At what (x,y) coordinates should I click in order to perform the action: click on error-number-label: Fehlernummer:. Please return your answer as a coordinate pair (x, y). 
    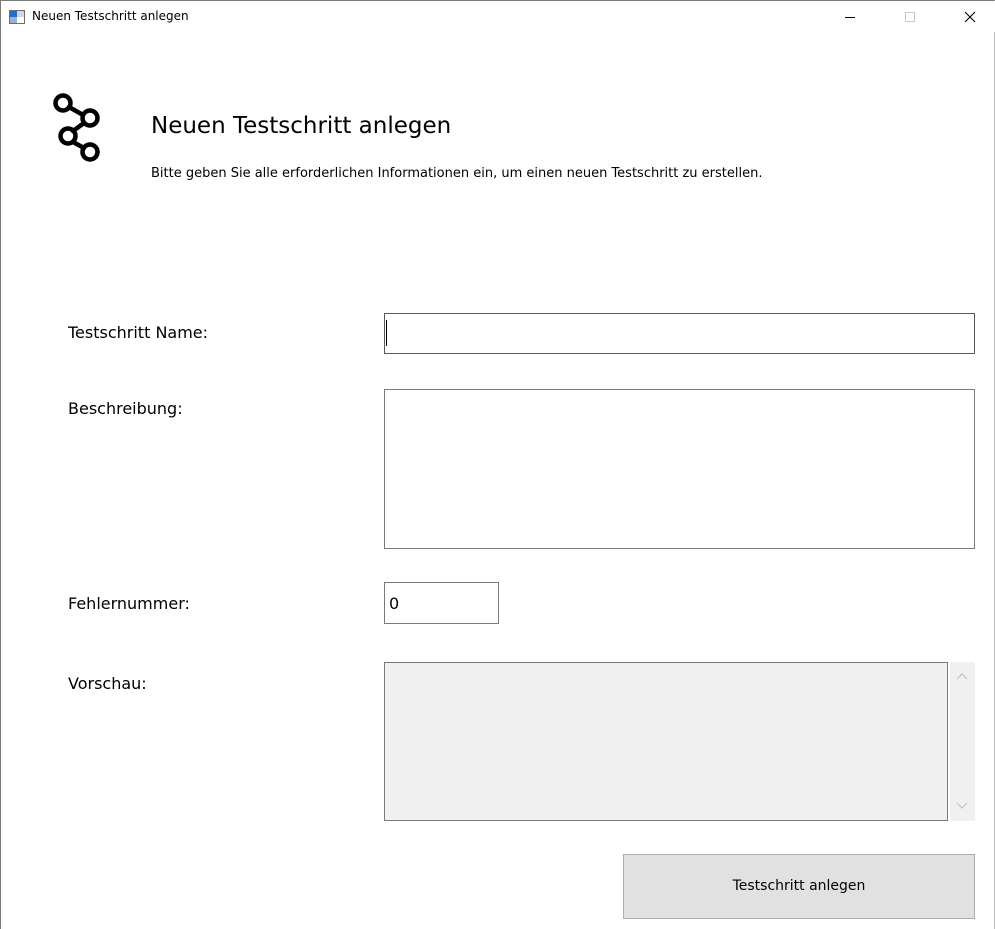
    Looking at the image, I should click on (129, 603).